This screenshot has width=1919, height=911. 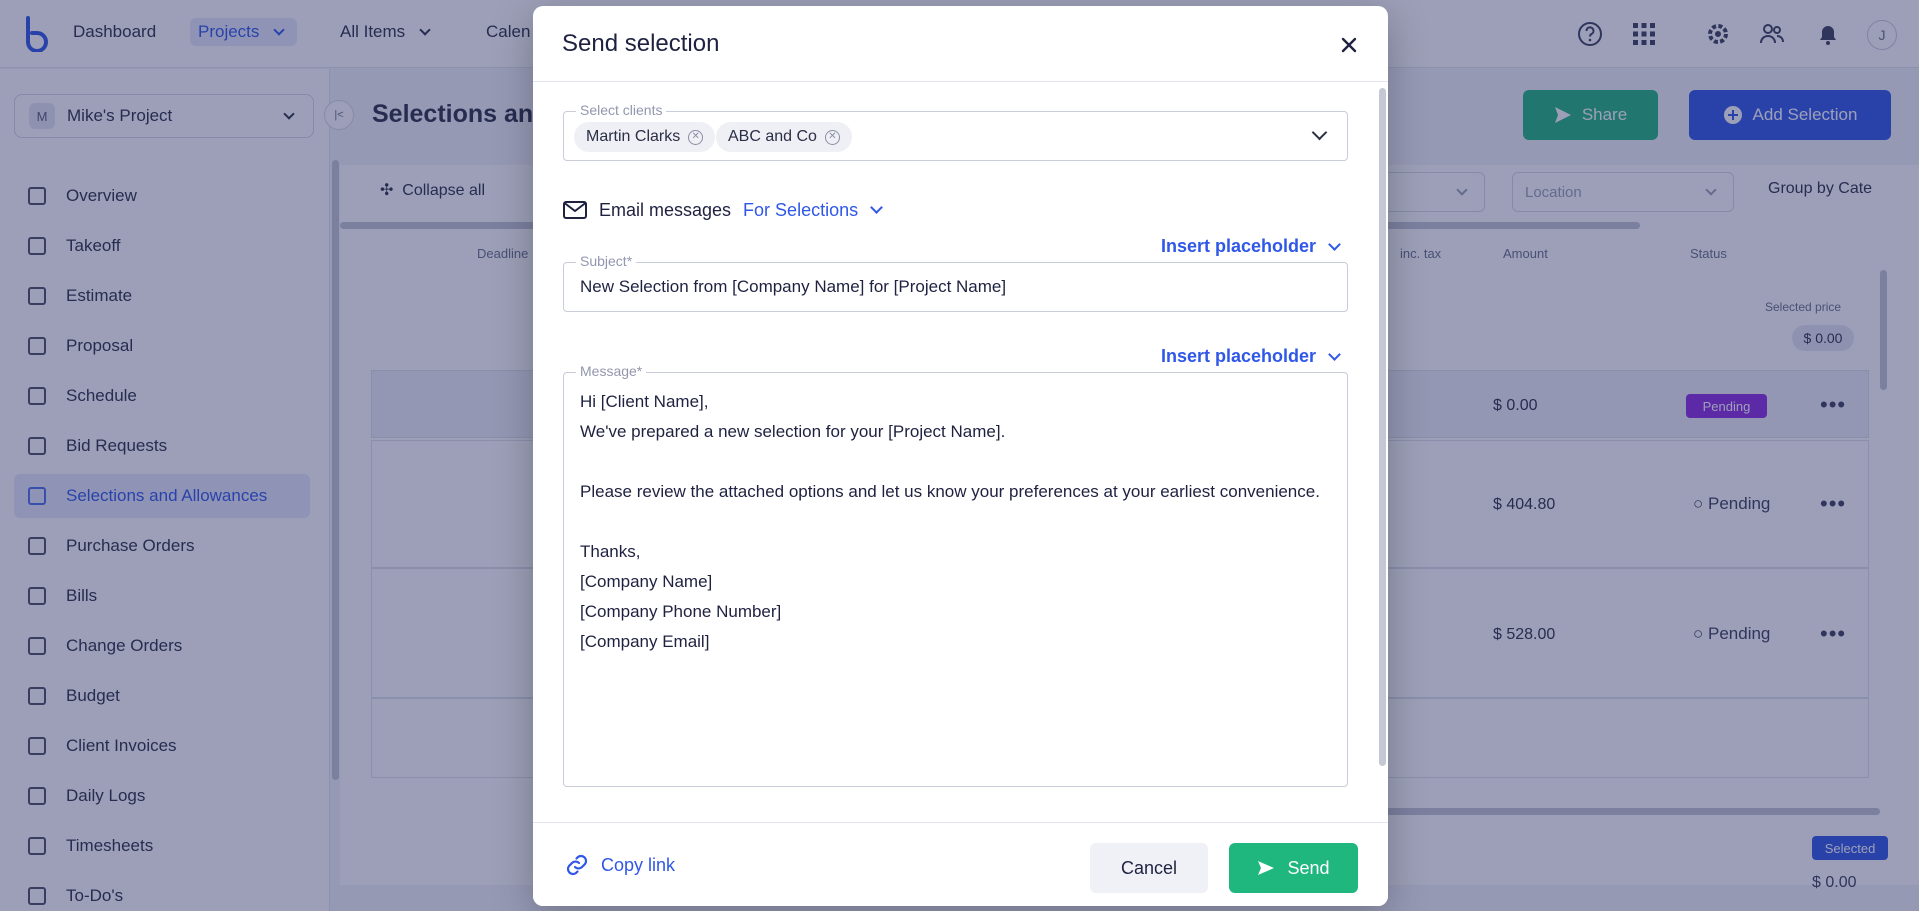 What do you see at coordinates (1251, 356) in the screenshot?
I see `message-insert-placeholder: Insert placeholder` at bounding box center [1251, 356].